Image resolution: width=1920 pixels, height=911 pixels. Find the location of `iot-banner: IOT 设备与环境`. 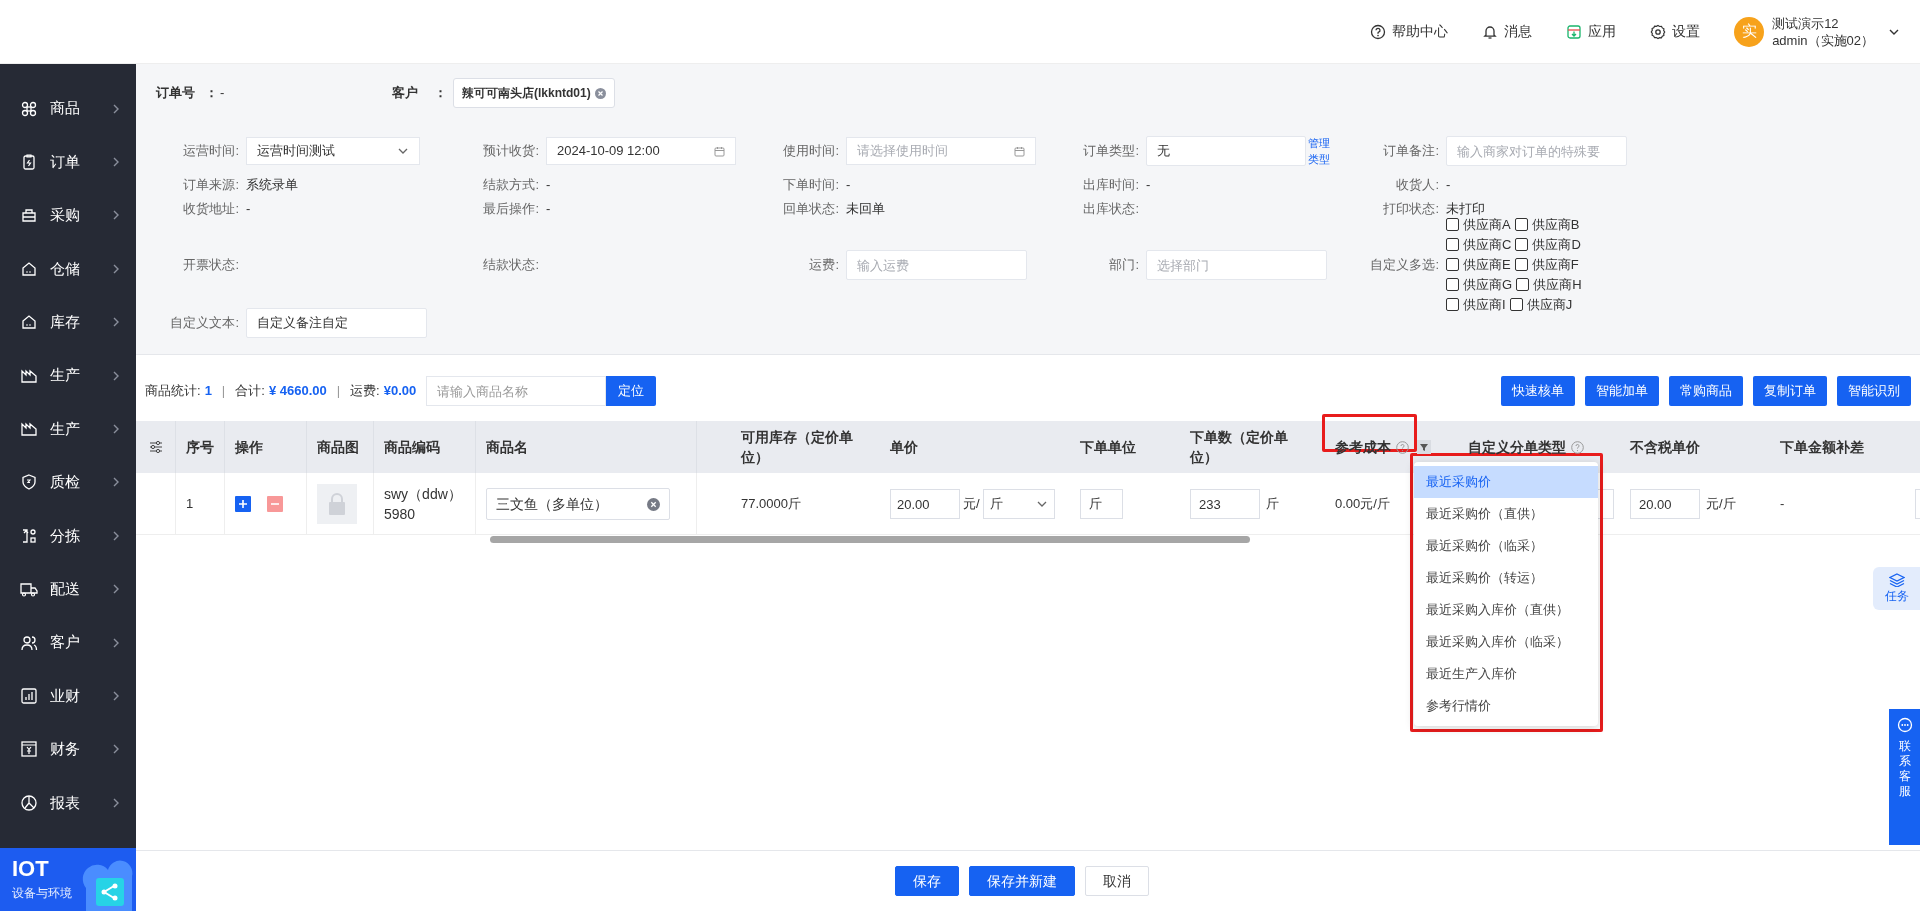

iot-banner: IOT 设备与环境 is located at coordinates (68, 879).